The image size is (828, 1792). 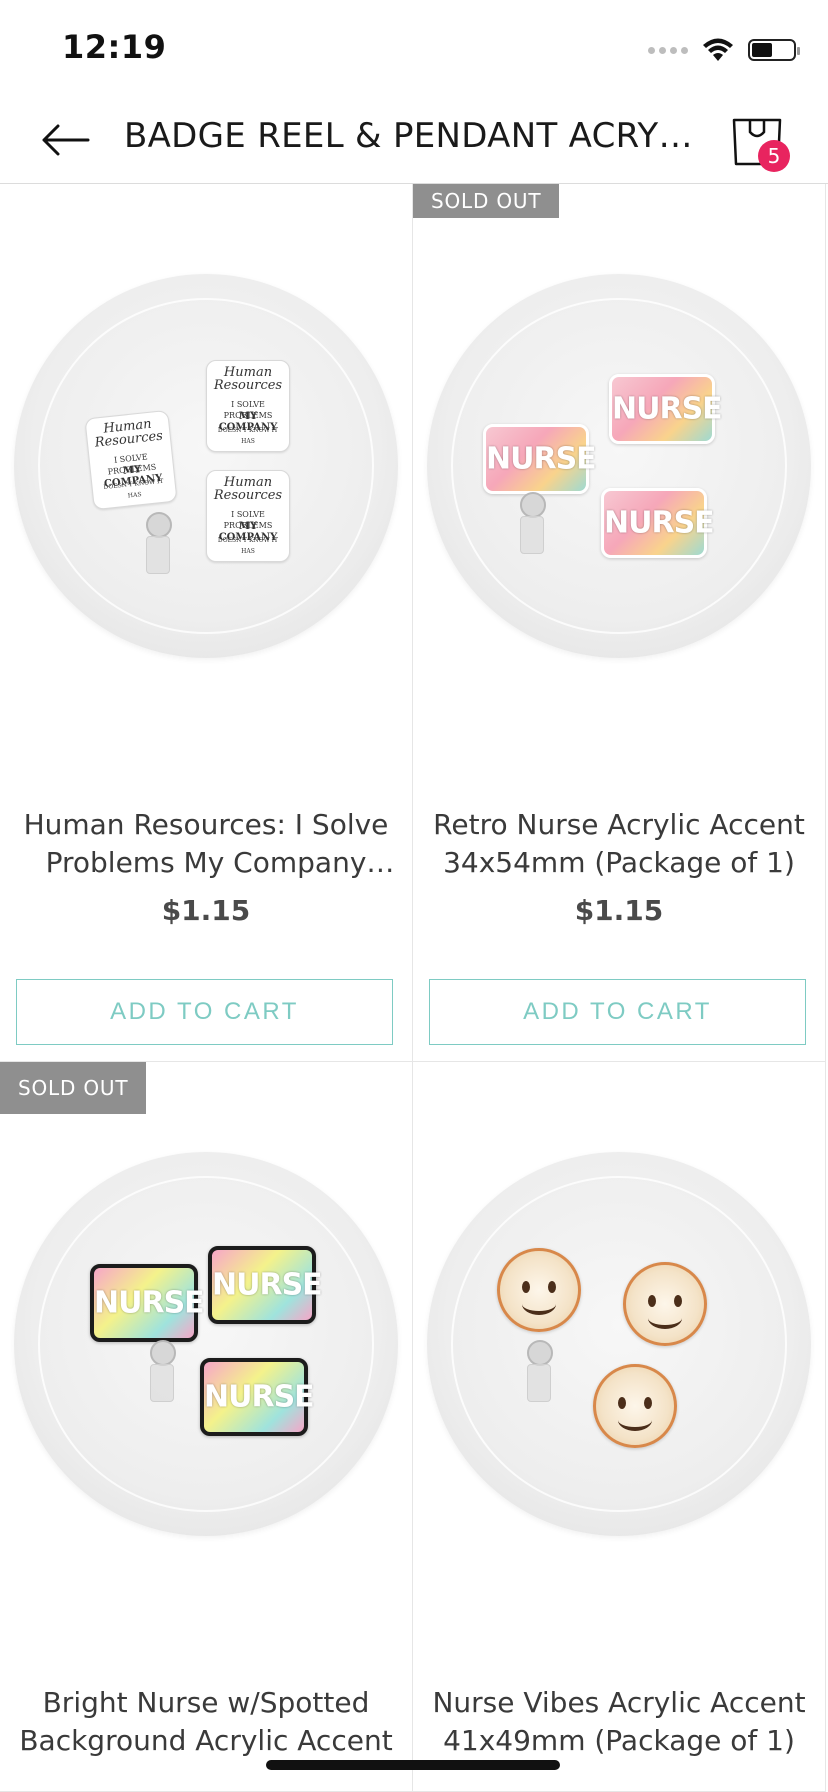 I want to click on battery-icon, so click(x=774, y=50).